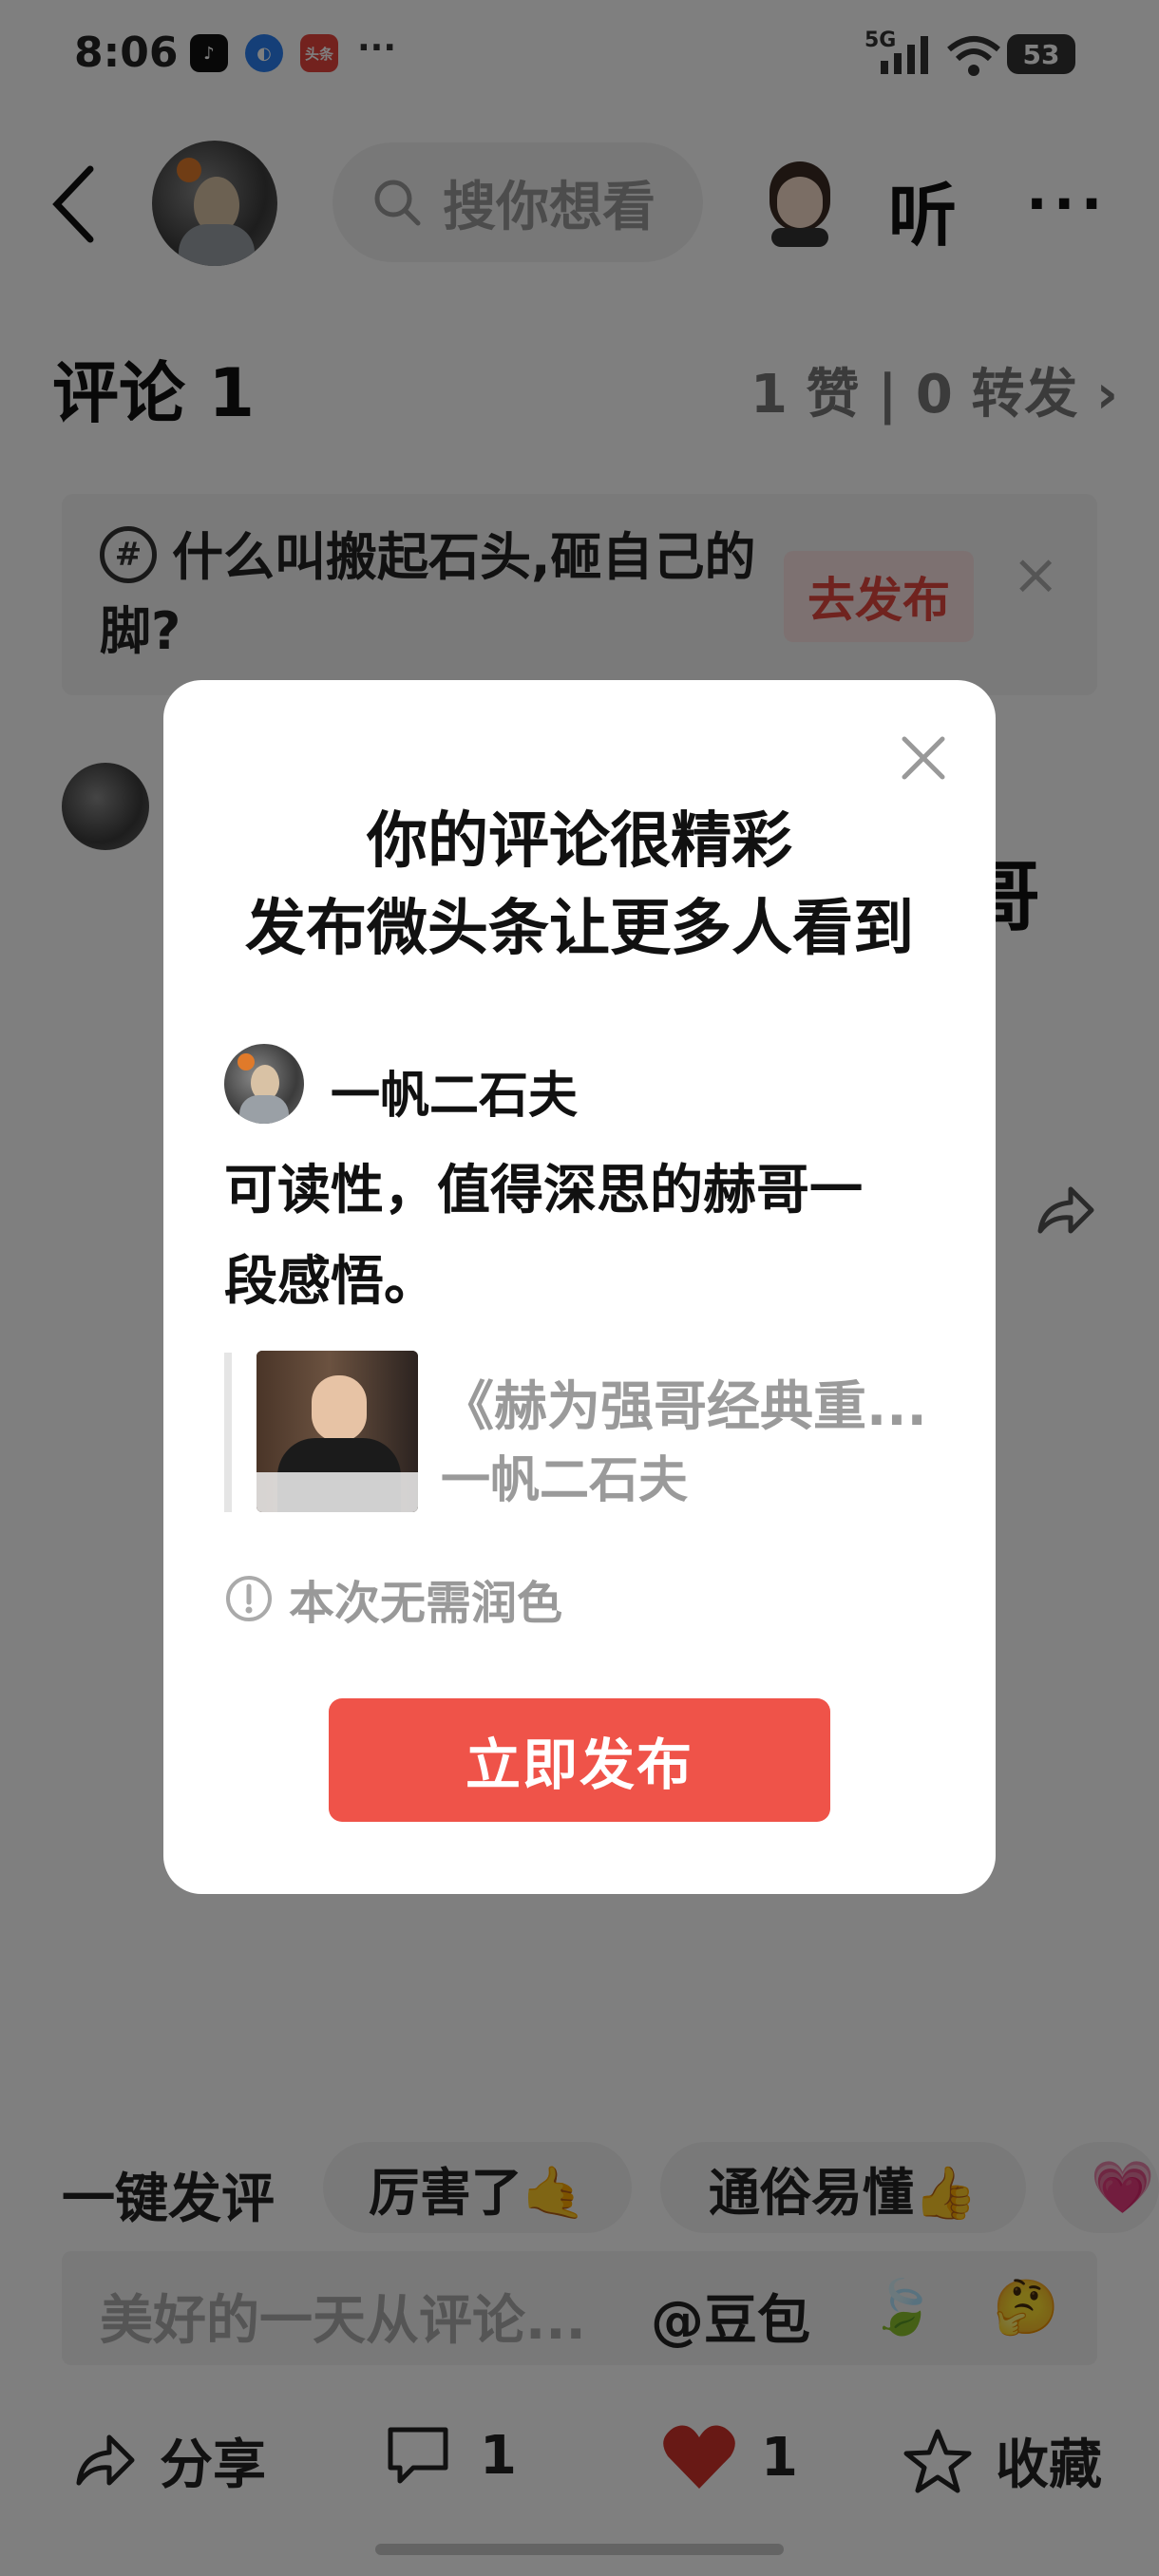 This screenshot has width=1159, height=2576. What do you see at coordinates (337, 1431) in the screenshot?
I see `article-thumbnail` at bounding box center [337, 1431].